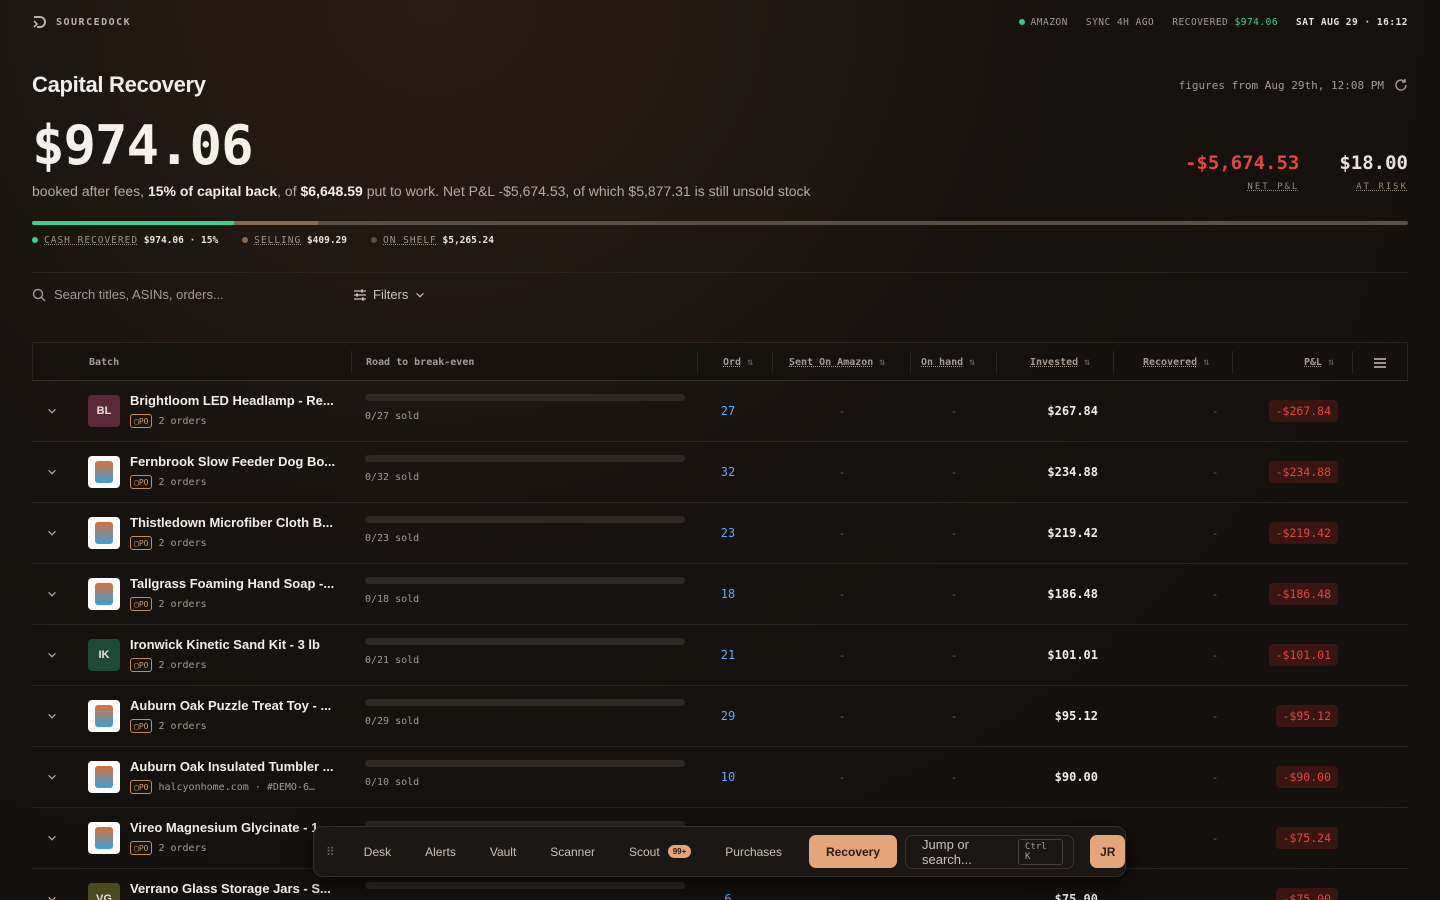 This screenshot has height=900, width=1440. What do you see at coordinates (377, 851) in the screenshot?
I see `dock-desk: Desk` at bounding box center [377, 851].